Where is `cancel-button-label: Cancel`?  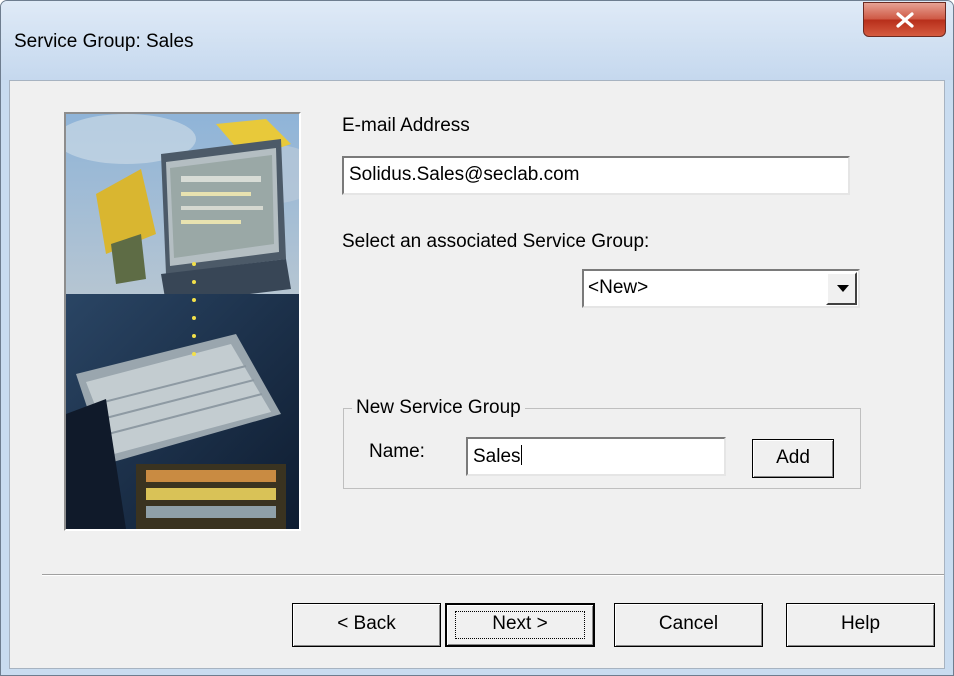
cancel-button-label: Cancel is located at coordinates (688, 623).